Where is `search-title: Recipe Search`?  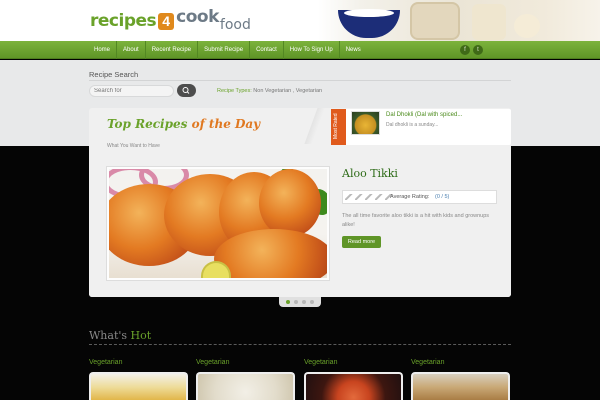 search-title: Recipe Search is located at coordinates (114, 74).